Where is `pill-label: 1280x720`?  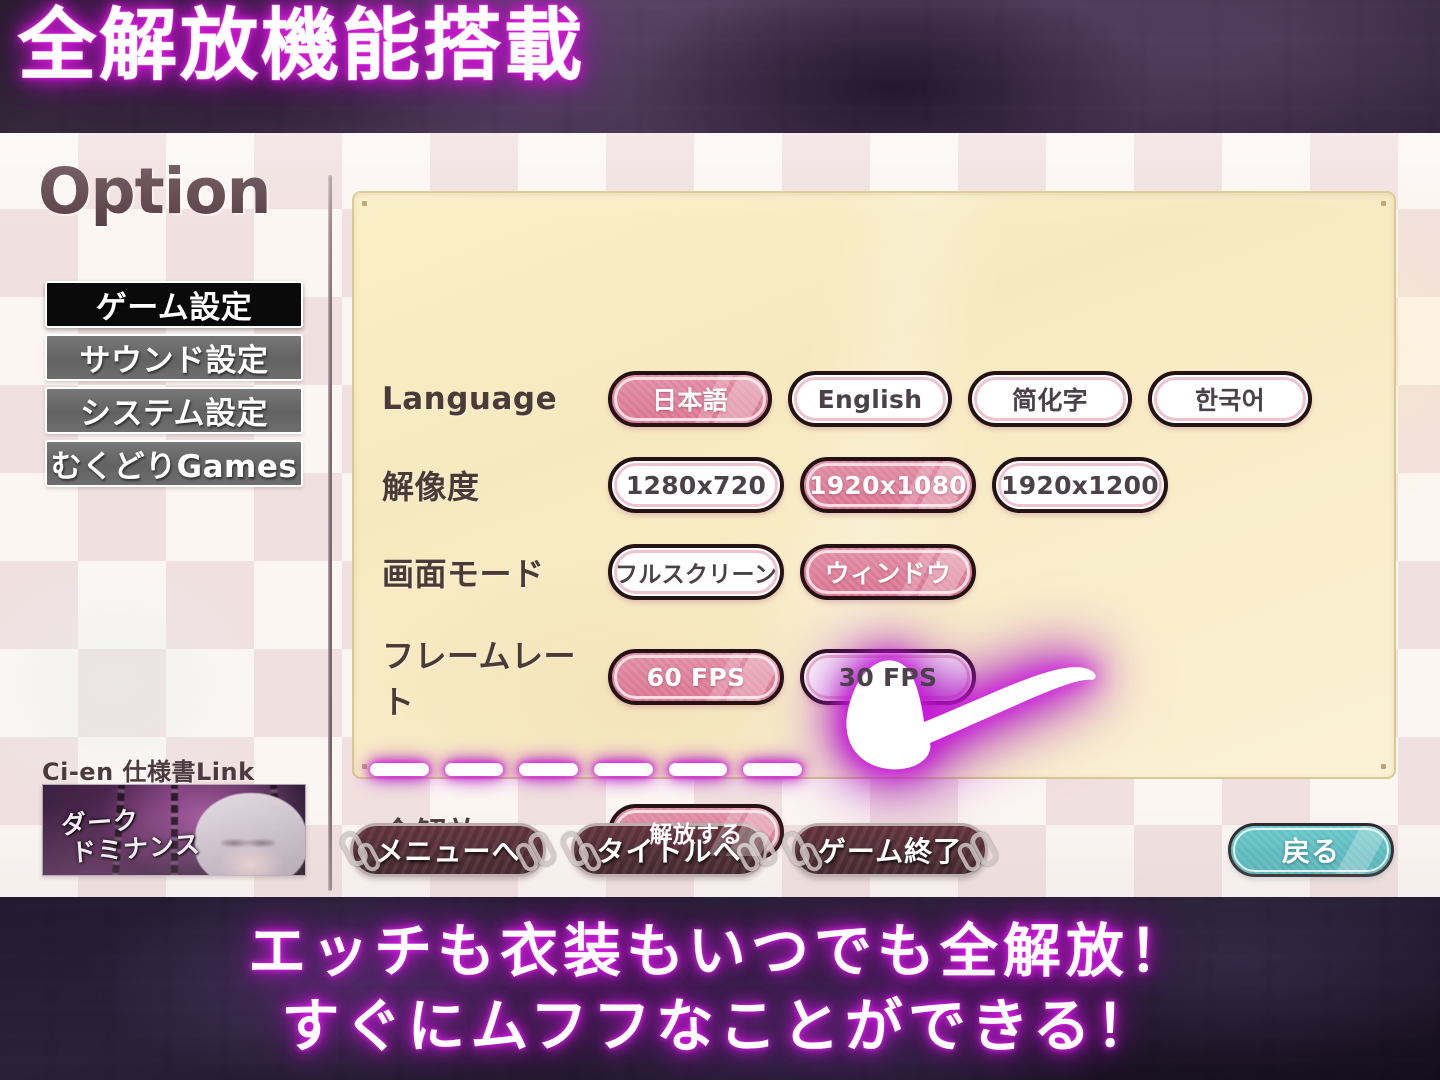
pill-label: 1280x720 is located at coordinates (696, 485).